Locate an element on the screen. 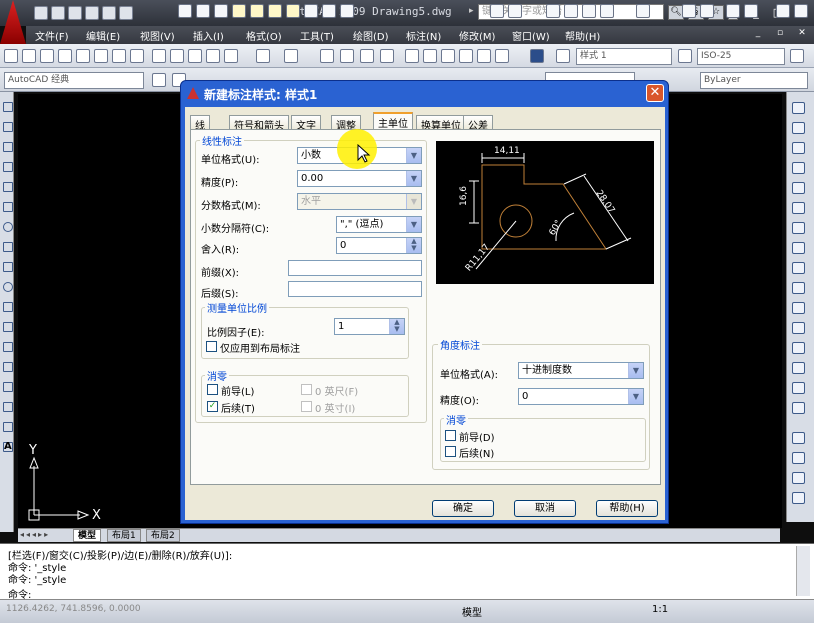 Image resolution: width=814 pixels, height=623 pixels. extend-icon is located at coordinates (798, 308).